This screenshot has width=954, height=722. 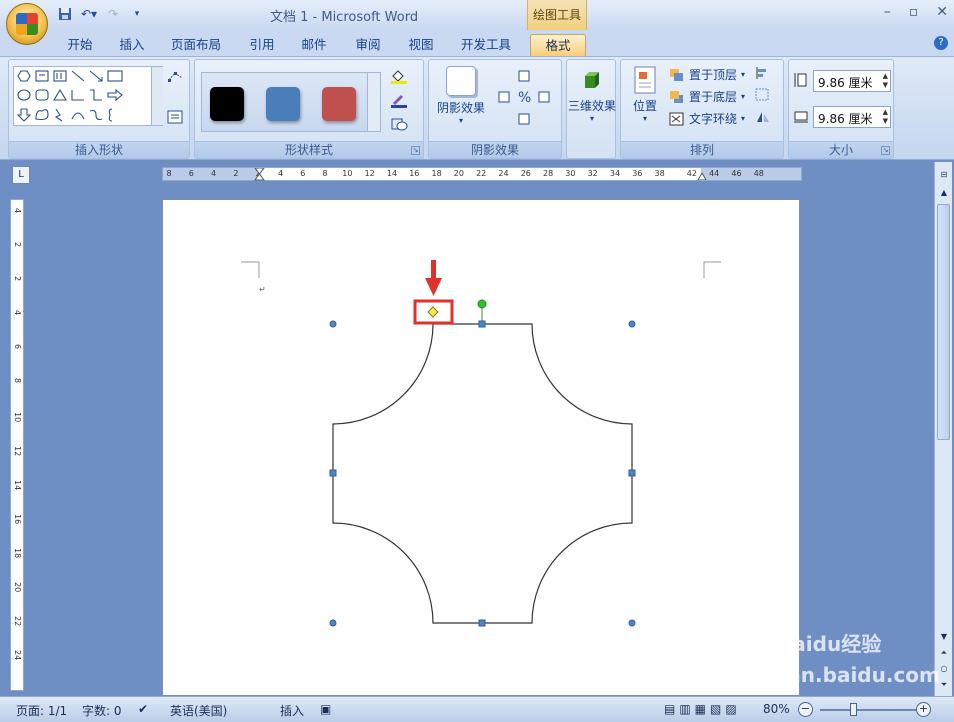 I want to click on style-gallery-scroll, so click(x=373, y=102).